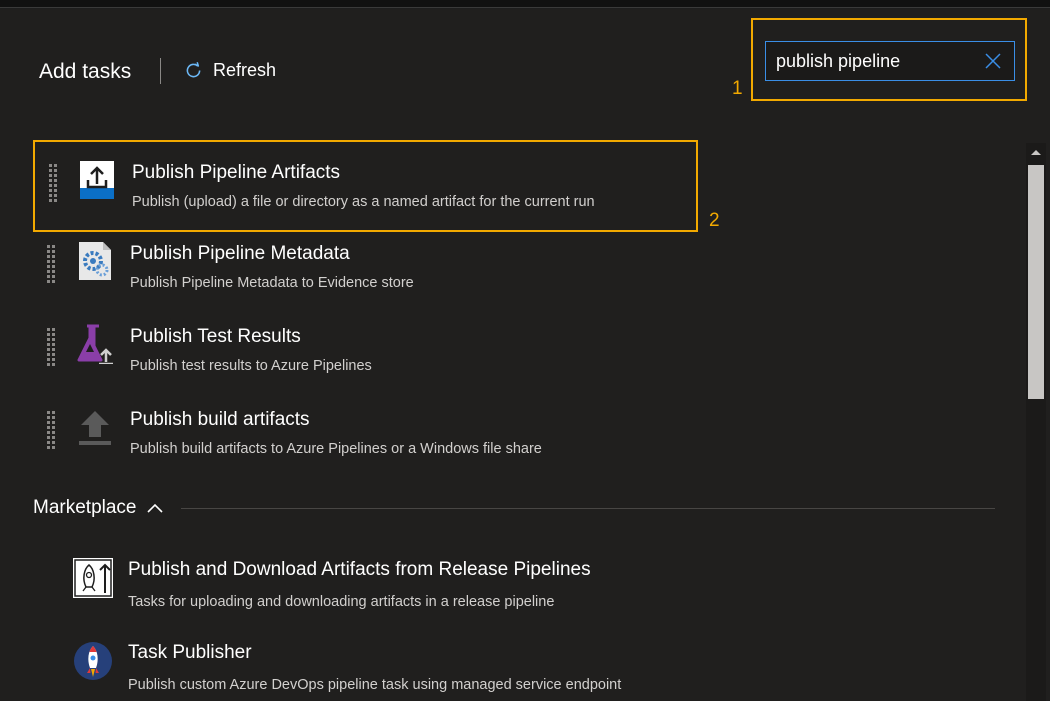 Image resolution: width=1050 pixels, height=701 pixels. What do you see at coordinates (95, 344) in the screenshot?
I see `test-flask-icon` at bounding box center [95, 344].